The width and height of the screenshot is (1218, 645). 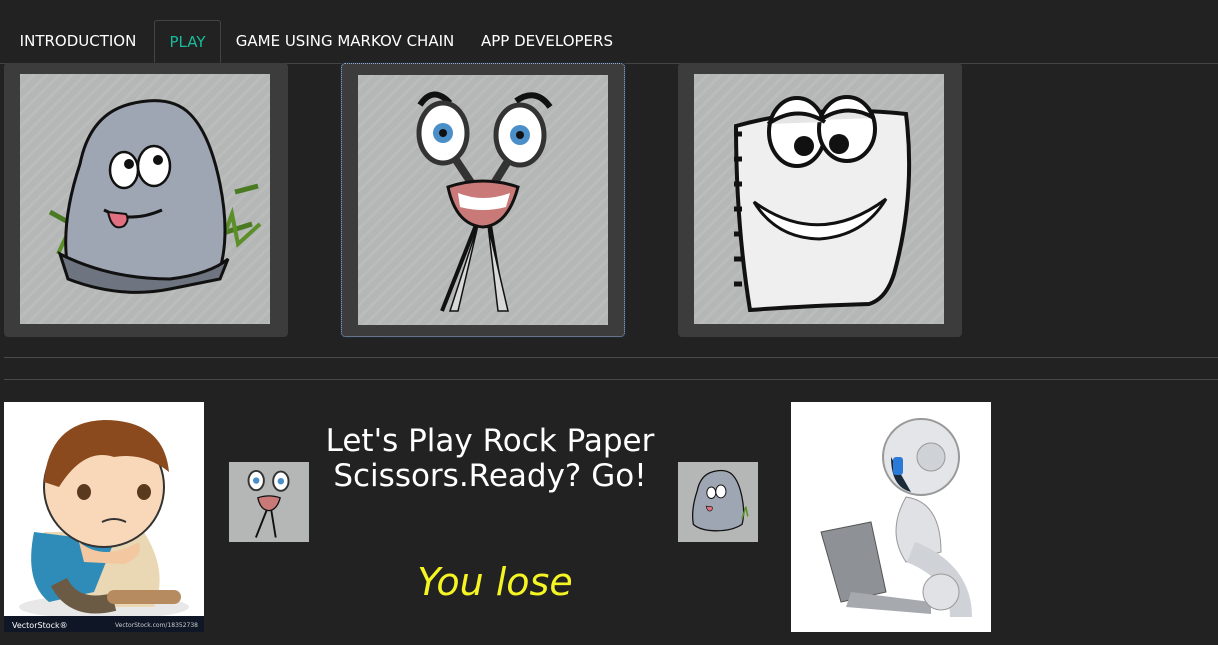 I want to click on paper-character-icon, so click(x=819, y=199).